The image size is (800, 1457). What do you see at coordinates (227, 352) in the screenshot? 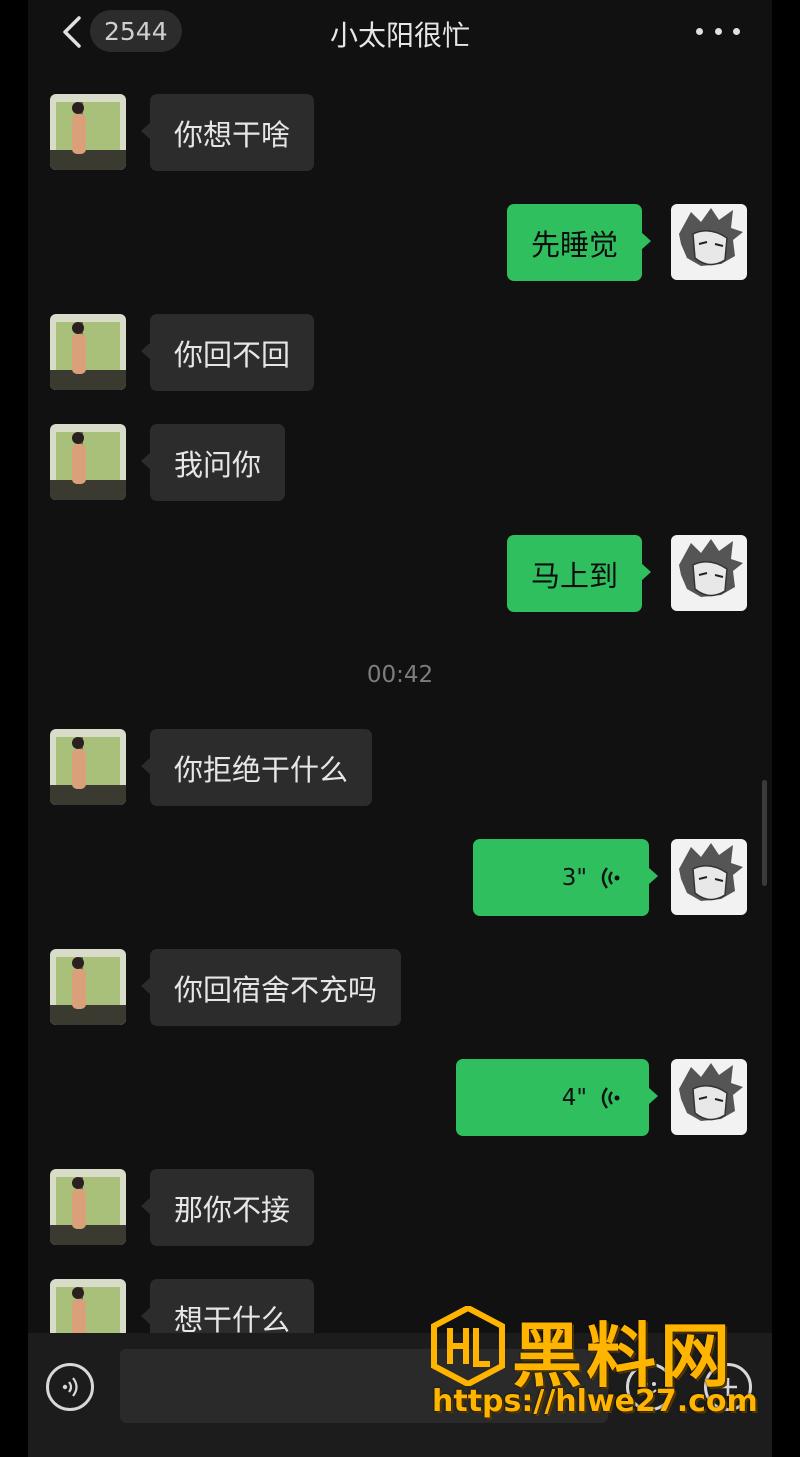
I see `message-bubble: 你回不回` at bounding box center [227, 352].